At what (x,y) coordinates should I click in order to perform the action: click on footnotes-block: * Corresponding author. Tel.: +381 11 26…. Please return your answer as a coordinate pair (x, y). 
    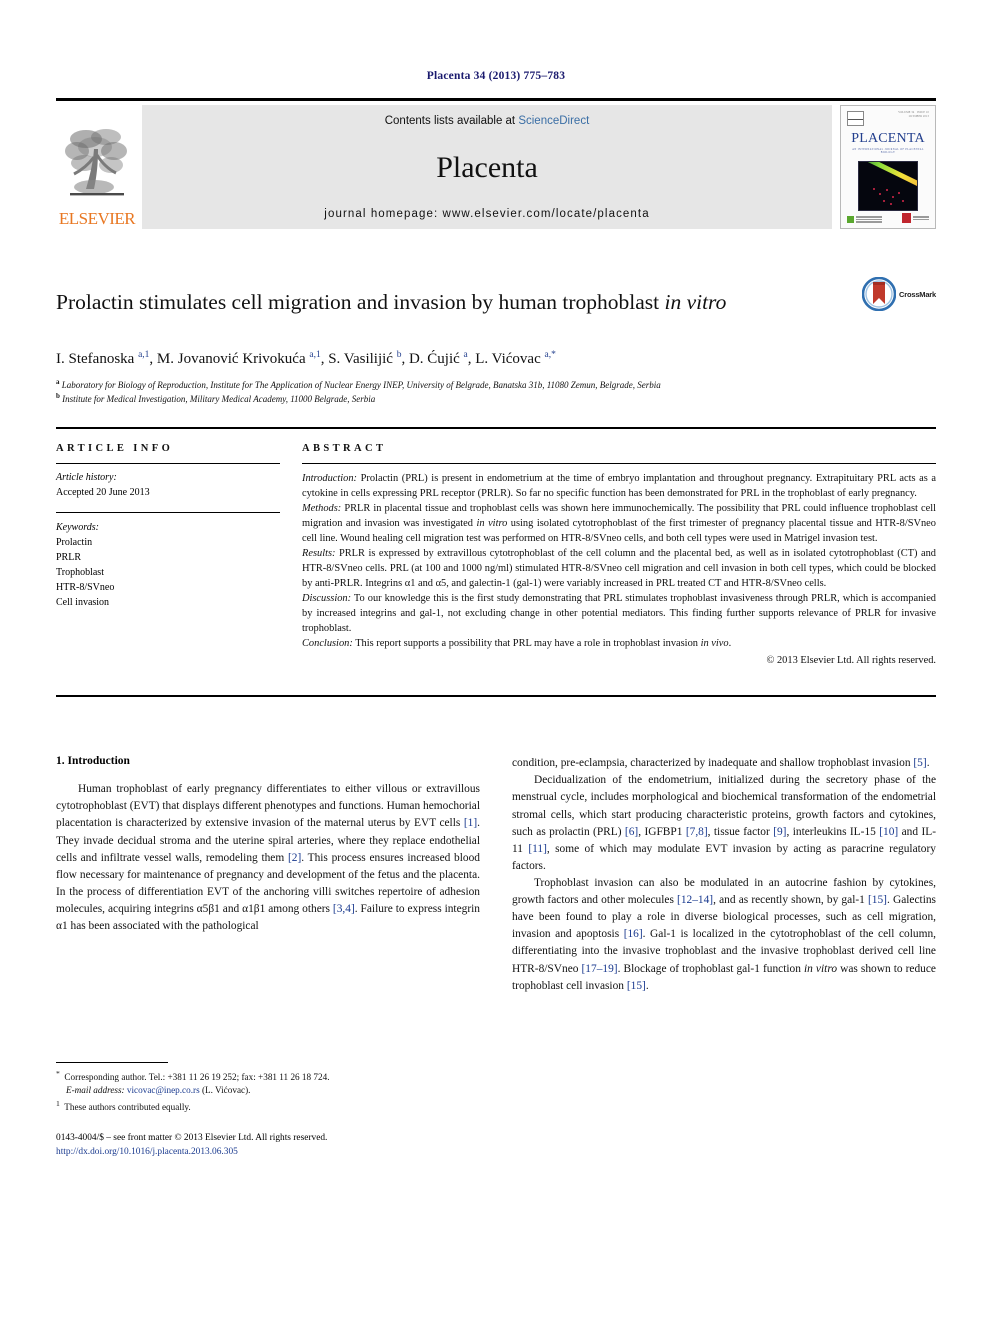
    Looking at the image, I should click on (268, 1110).